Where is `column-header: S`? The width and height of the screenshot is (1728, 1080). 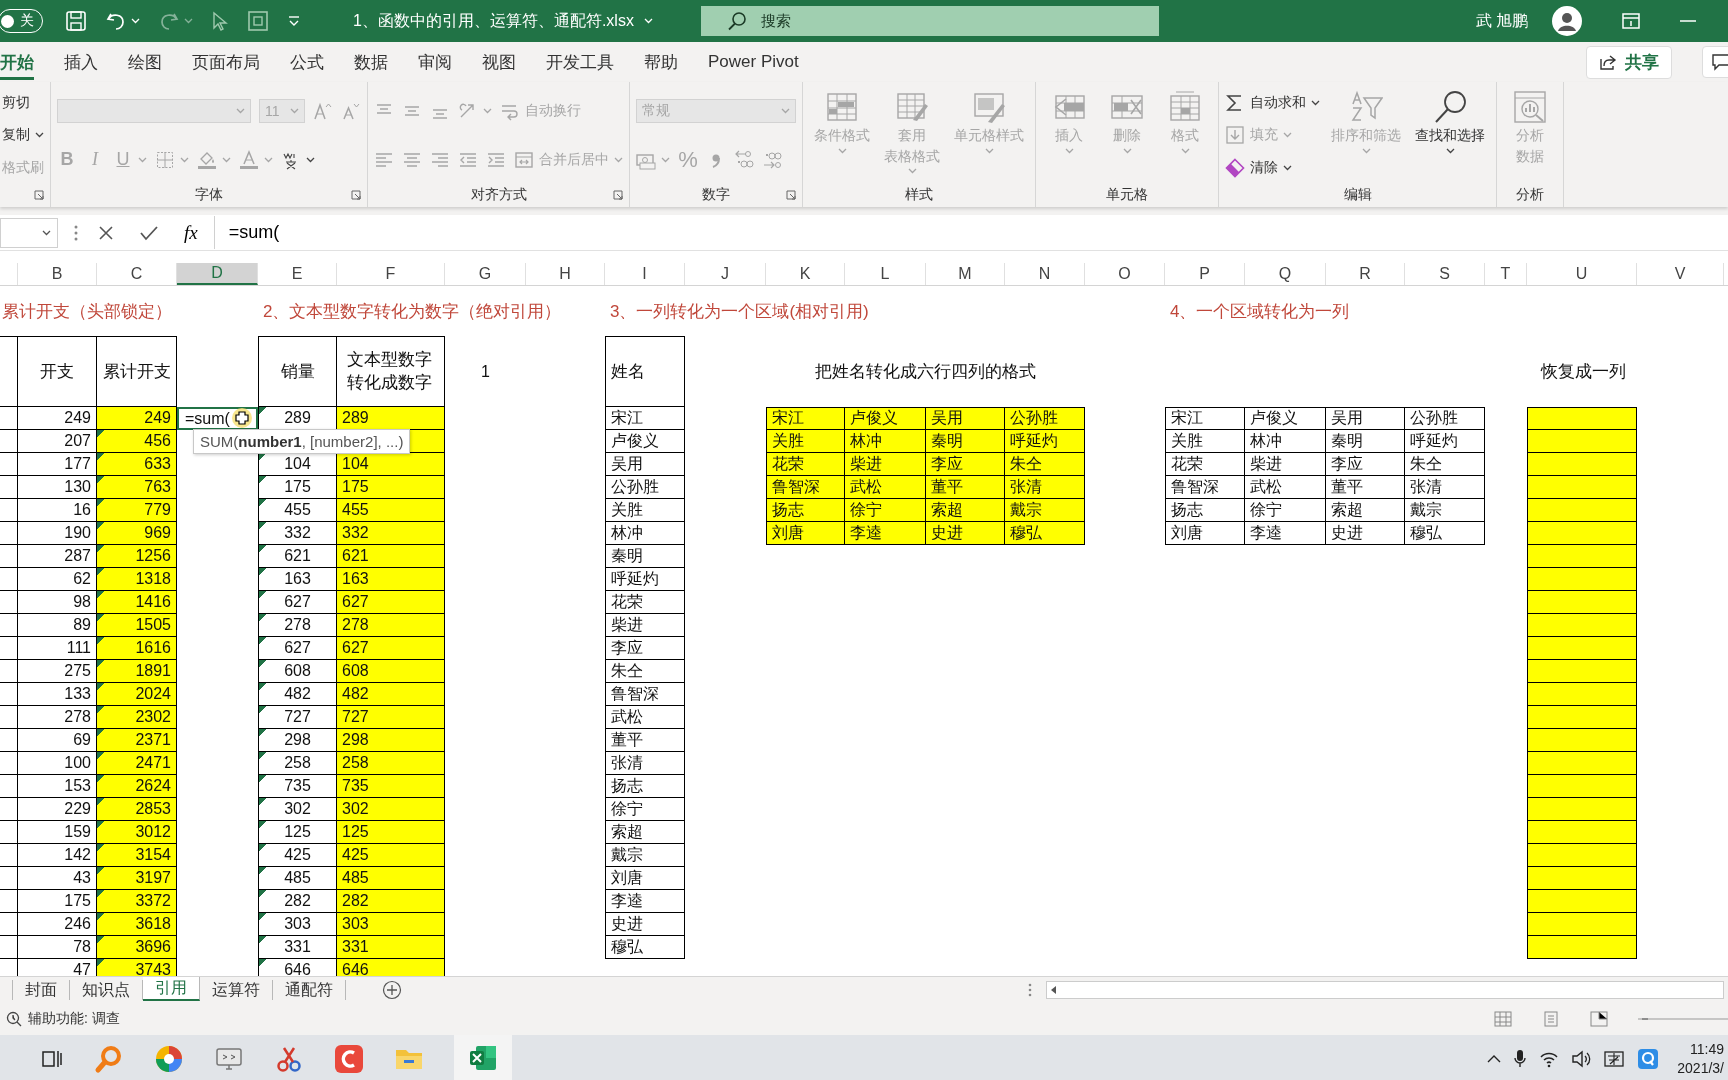
column-header: S is located at coordinates (1445, 274).